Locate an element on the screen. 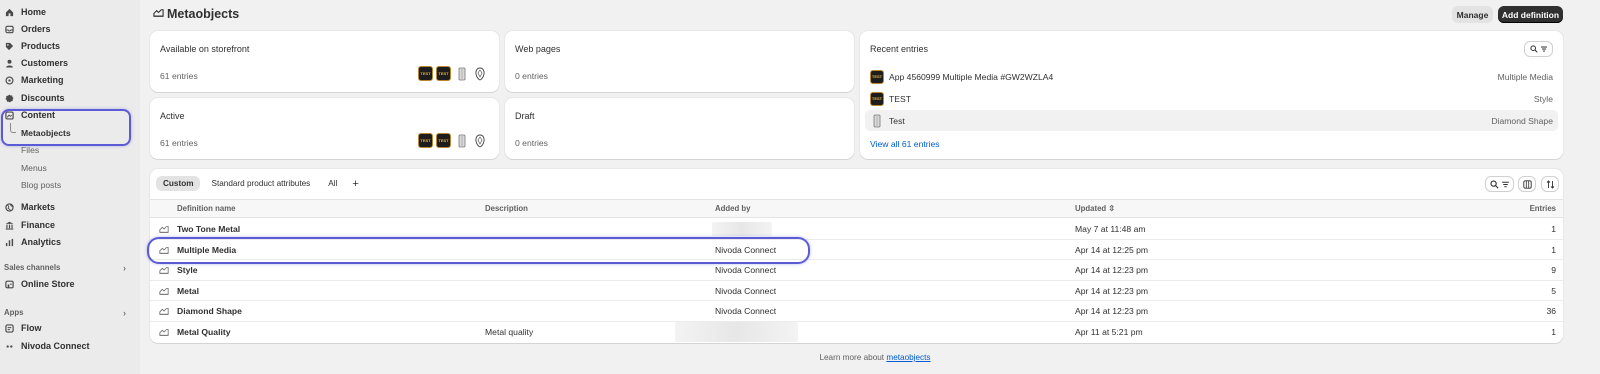  sidebar-item-products: Products is located at coordinates (69, 46).